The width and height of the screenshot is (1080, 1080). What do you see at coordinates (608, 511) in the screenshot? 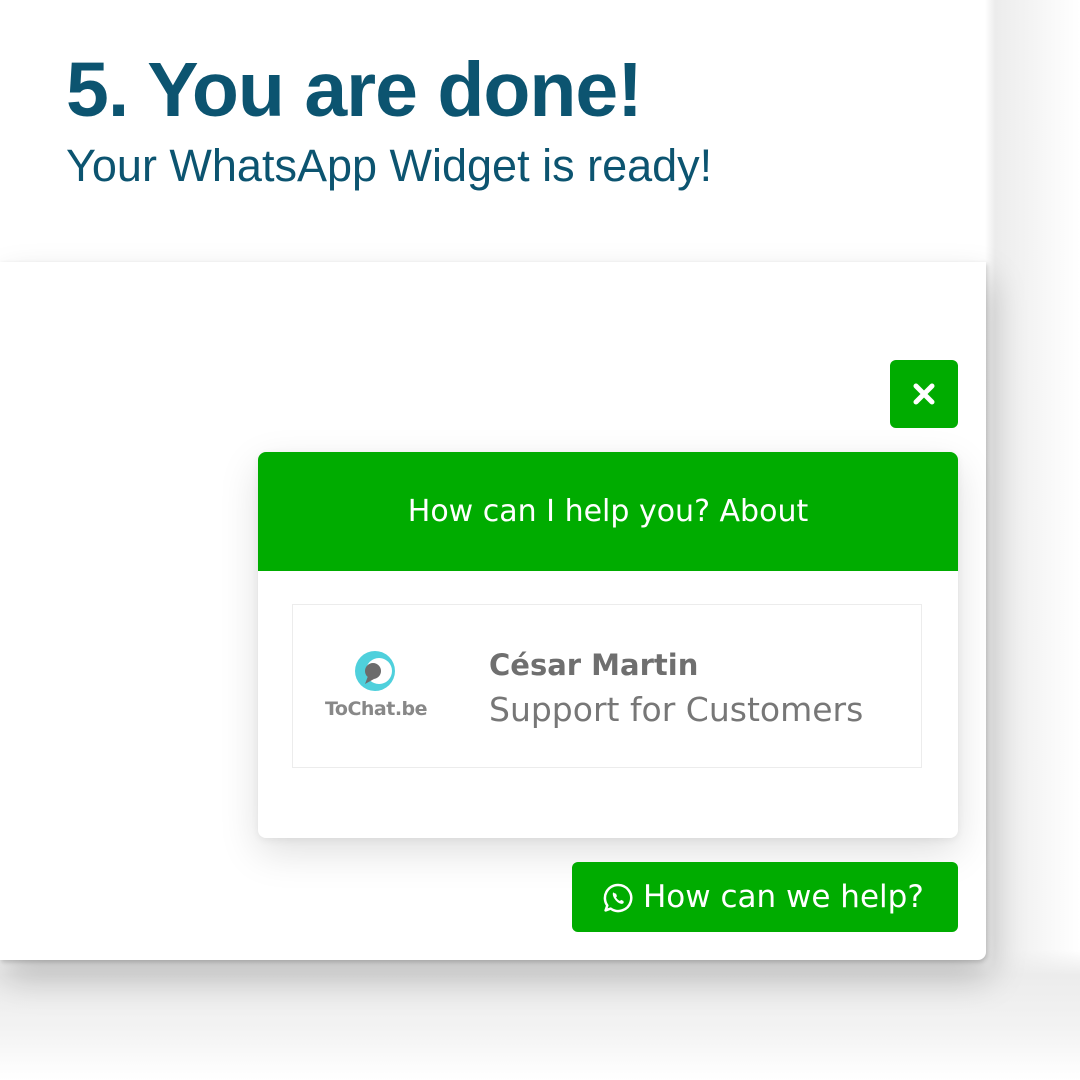
I see `chat-header: How can I help you? About` at bounding box center [608, 511].